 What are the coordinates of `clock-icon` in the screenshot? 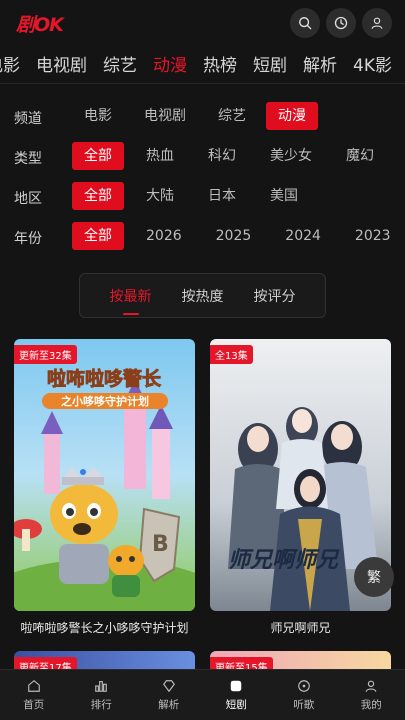 It's located at (341, 23).